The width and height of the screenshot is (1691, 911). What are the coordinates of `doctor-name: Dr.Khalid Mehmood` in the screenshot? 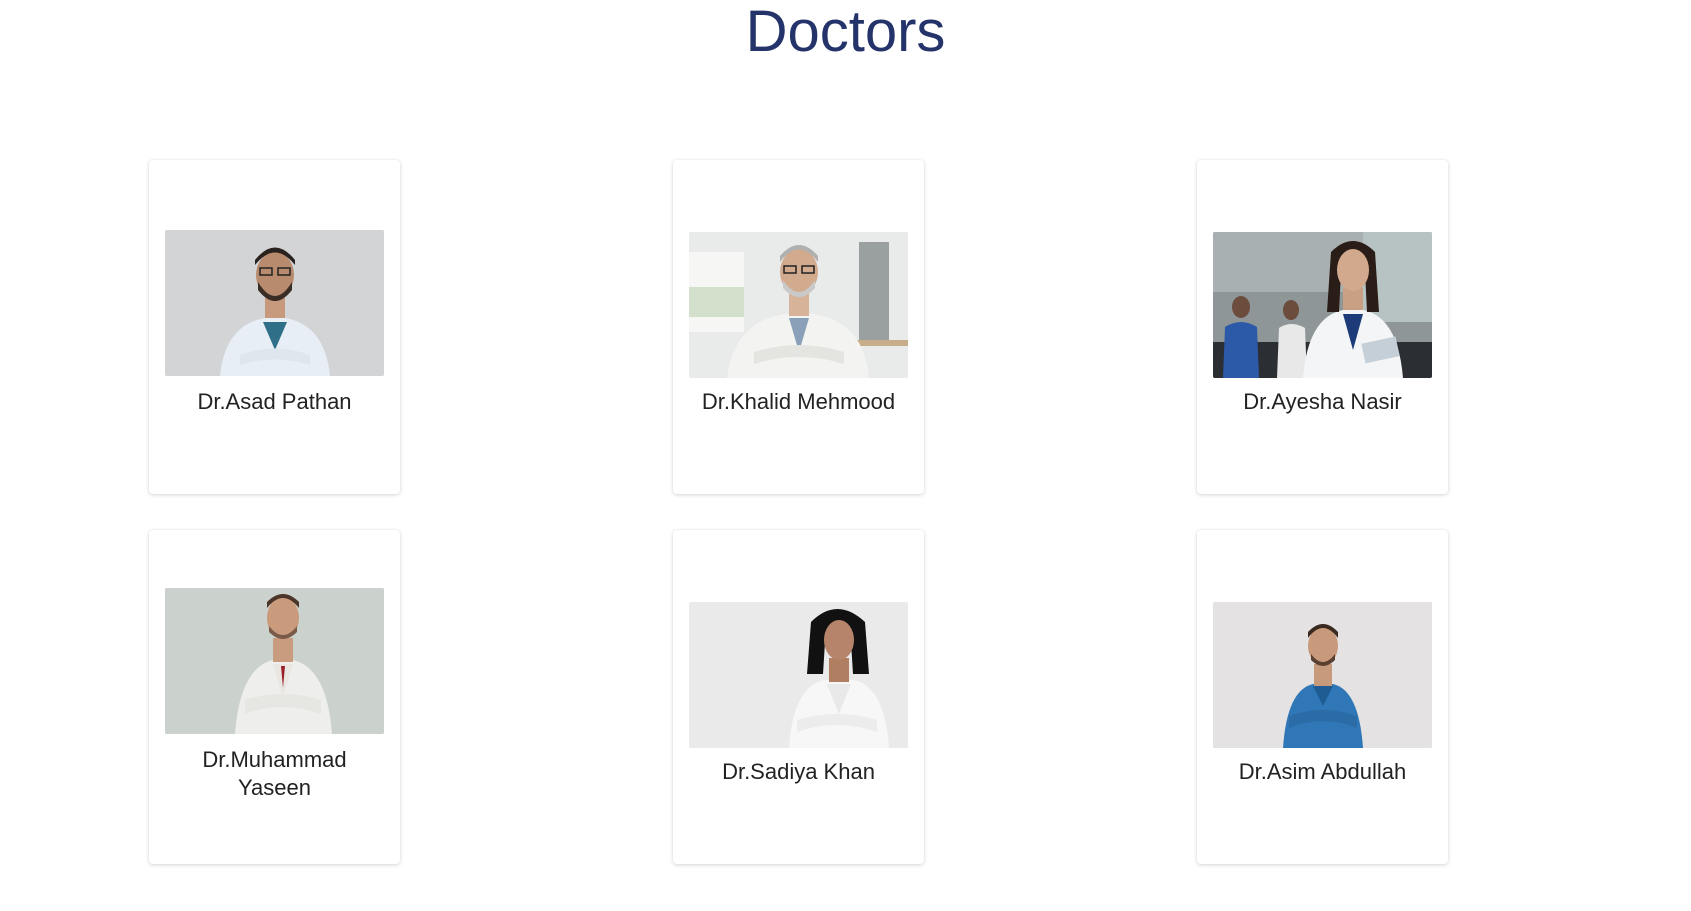 It's located at (798, 401).